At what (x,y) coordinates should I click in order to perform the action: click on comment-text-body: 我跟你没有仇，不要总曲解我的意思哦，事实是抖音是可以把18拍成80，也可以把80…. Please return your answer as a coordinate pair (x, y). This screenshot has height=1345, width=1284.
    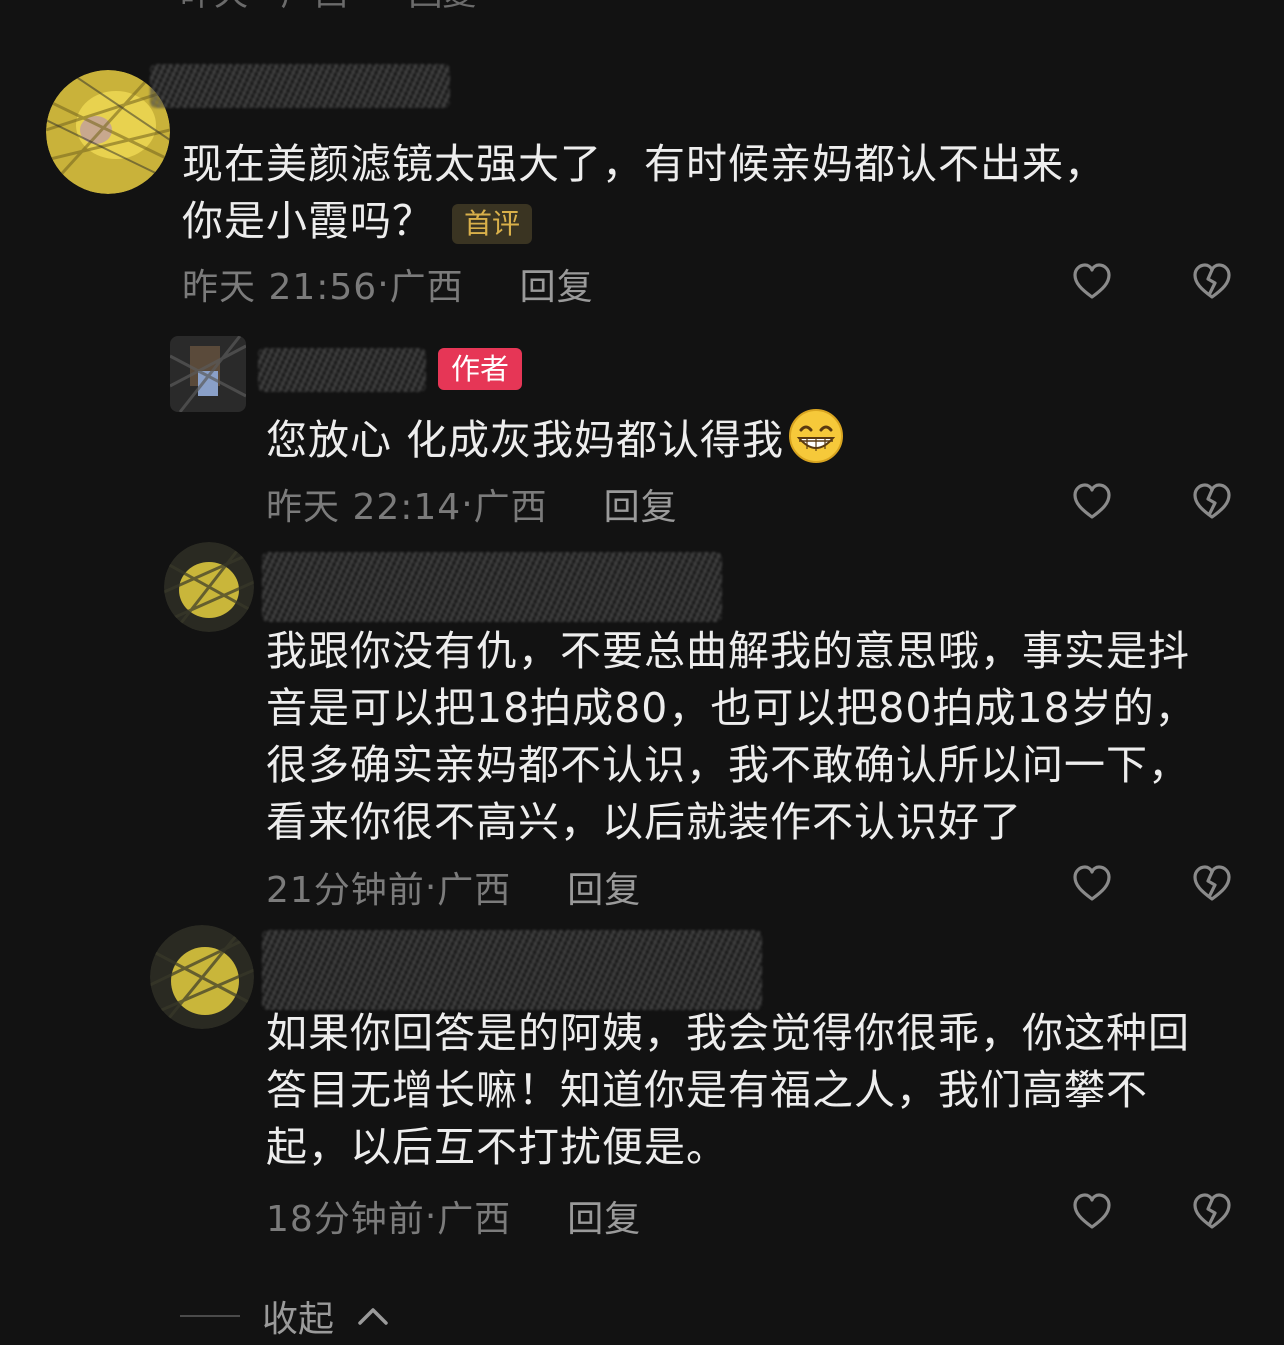
    Looking at the image, I should click on (731, 736).